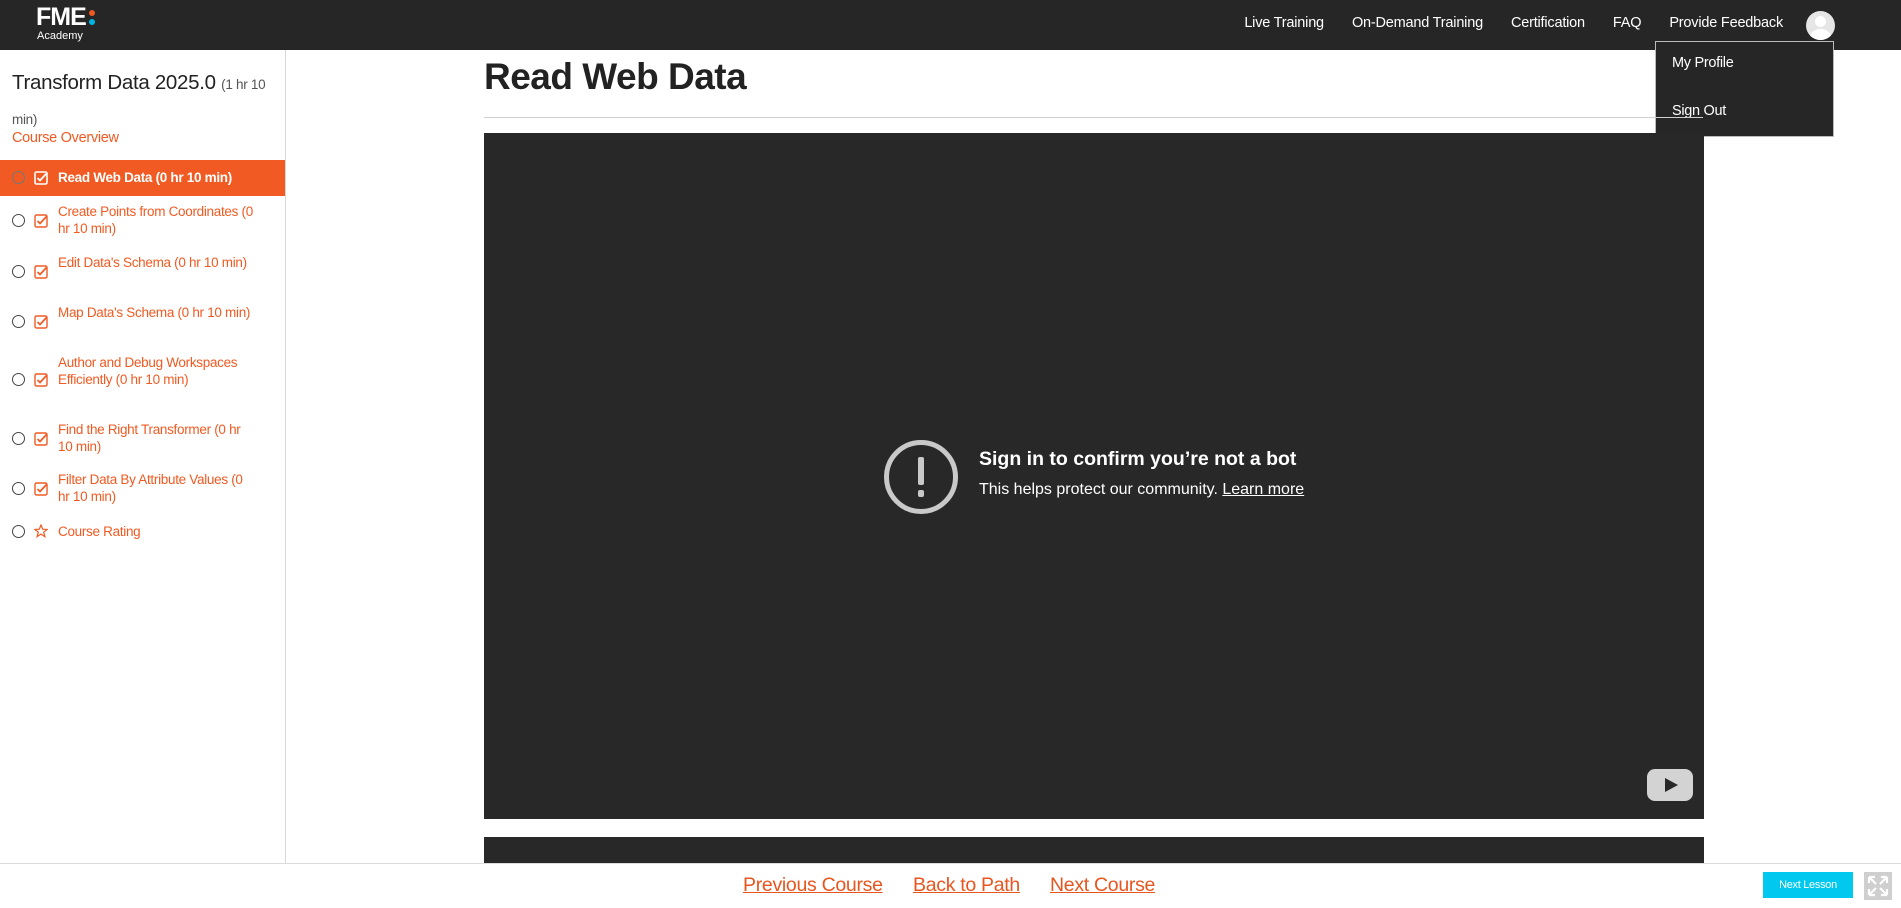 The height and width of the screenshot is (908, 1901). I want to click on star-icon, so click(41, 531).